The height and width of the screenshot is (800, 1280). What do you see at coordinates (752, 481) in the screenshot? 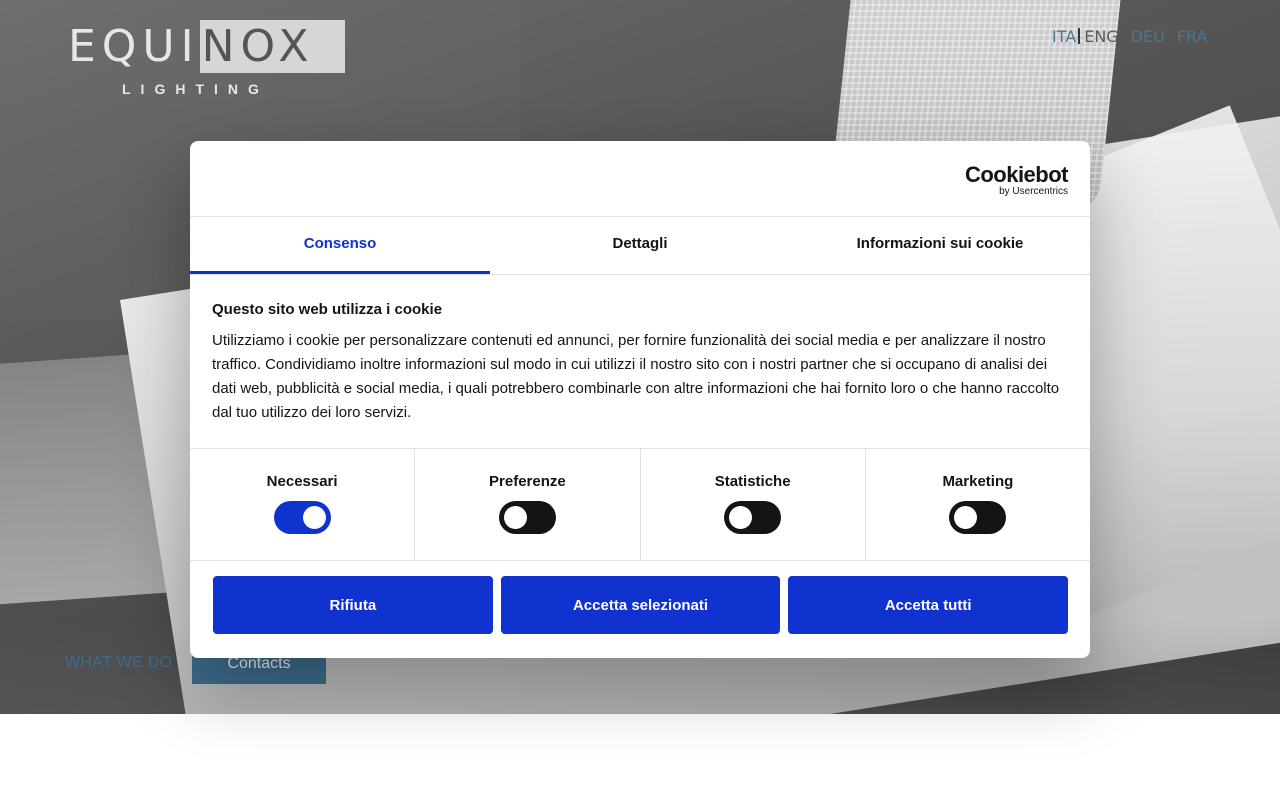
I see `toggle-label-statistiche: Statistiche` at bounding box center [752, 481].